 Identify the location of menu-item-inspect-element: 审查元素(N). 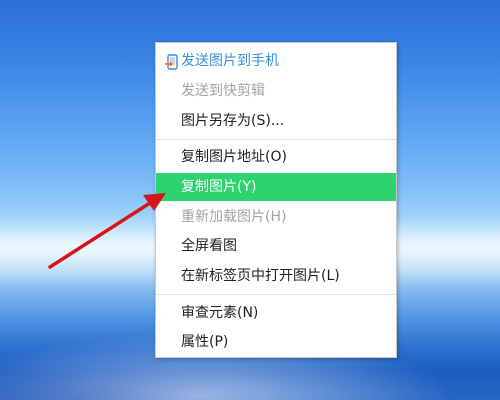
(276, 313).